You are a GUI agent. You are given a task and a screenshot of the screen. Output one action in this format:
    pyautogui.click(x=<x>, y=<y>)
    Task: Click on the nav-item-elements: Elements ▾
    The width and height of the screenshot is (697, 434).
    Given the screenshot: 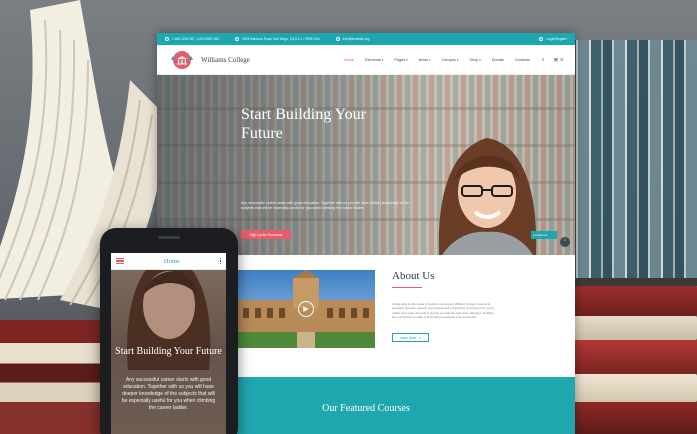 What is the action you would take?
    pyautogui.click(x=374, y=60)
    